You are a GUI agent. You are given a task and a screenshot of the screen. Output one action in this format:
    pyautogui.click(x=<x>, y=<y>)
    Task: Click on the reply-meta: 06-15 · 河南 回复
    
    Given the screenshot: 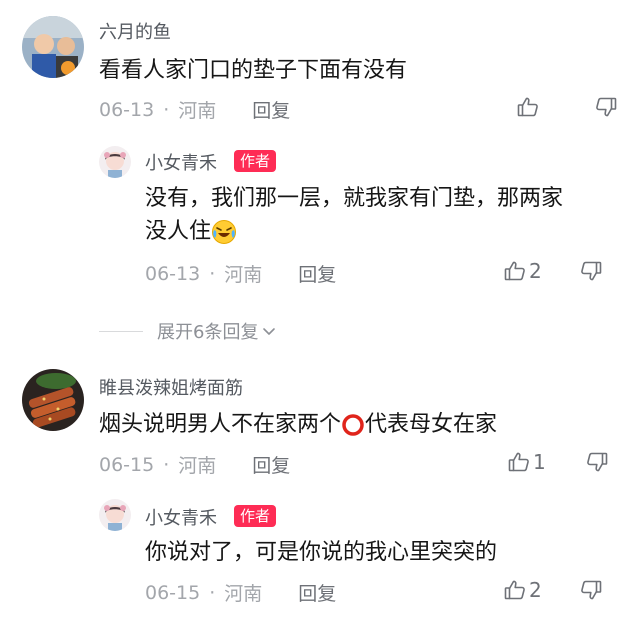 What is the action you would take?
    pyautogui.click(x=240, y=592)
    